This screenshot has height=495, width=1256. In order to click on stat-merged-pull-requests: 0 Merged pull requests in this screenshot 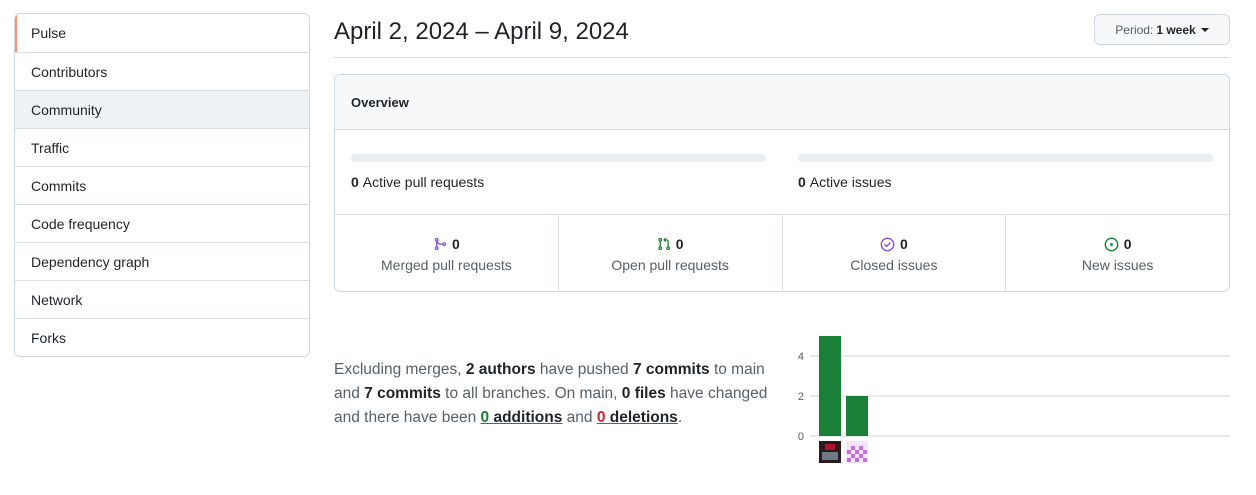, I will do `click(446, 253)`.